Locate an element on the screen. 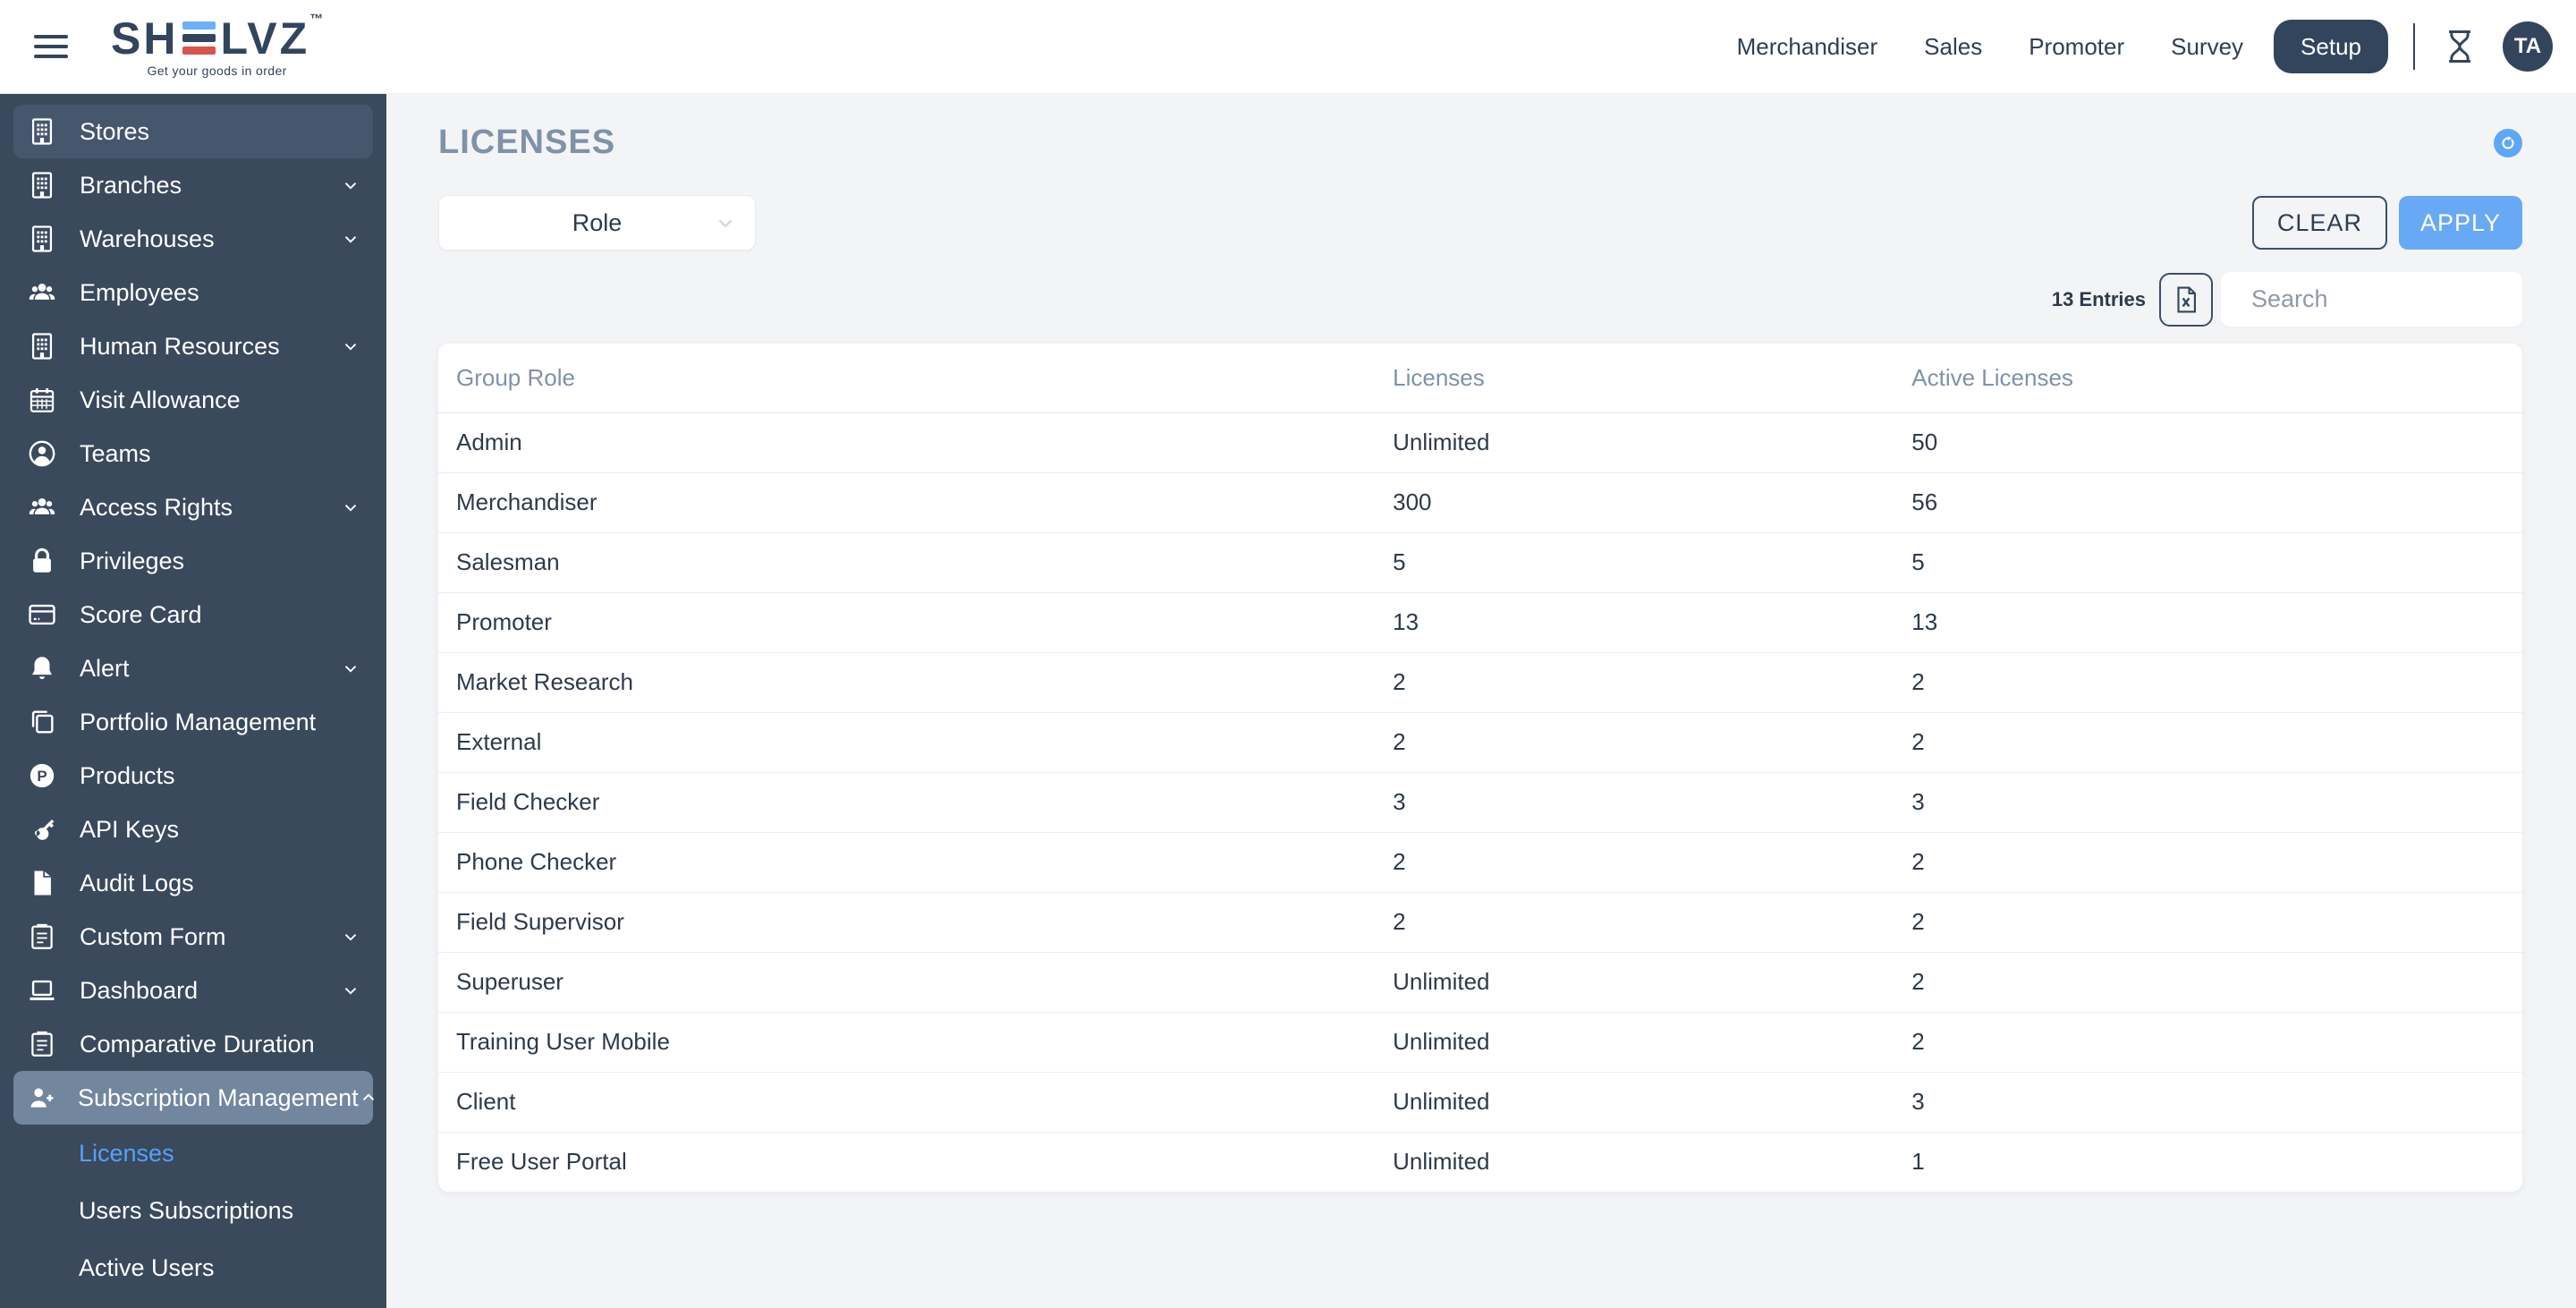 The width and height of the screenshot is (2576, 1308). sidebar-item-audit-logs: Audit Logs is located at coordinates (193, 883).